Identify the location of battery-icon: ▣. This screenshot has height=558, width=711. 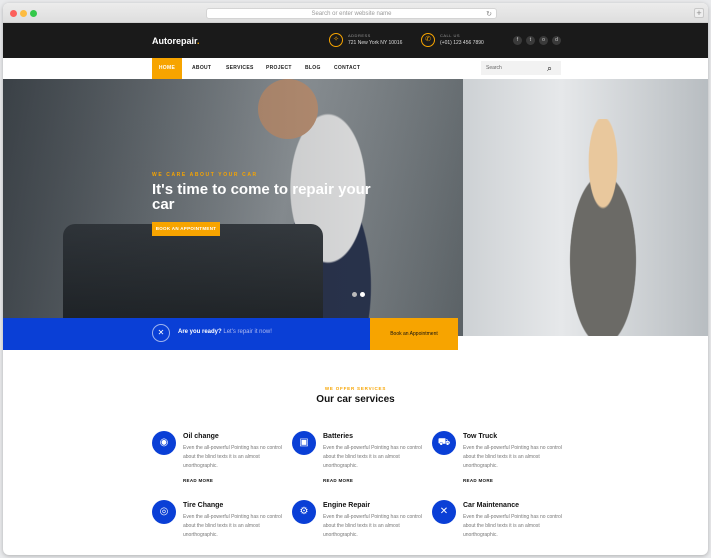
(304, 443).